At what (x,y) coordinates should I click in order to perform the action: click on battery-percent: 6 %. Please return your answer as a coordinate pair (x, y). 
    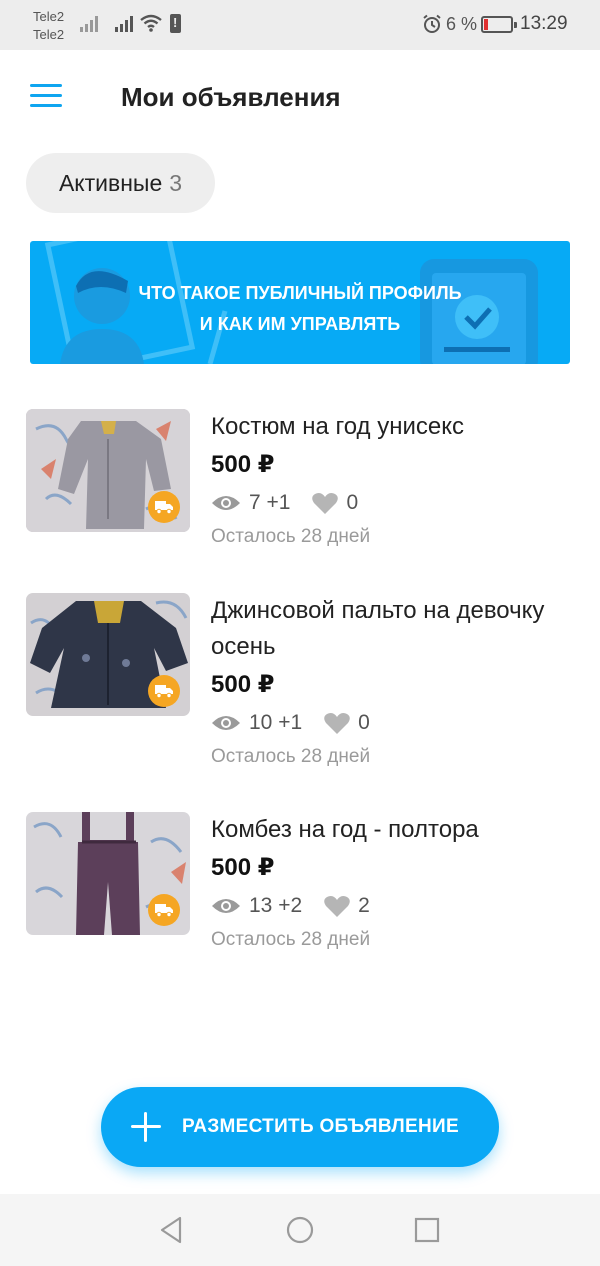
    Looking at the image, I should click on (462, 24).